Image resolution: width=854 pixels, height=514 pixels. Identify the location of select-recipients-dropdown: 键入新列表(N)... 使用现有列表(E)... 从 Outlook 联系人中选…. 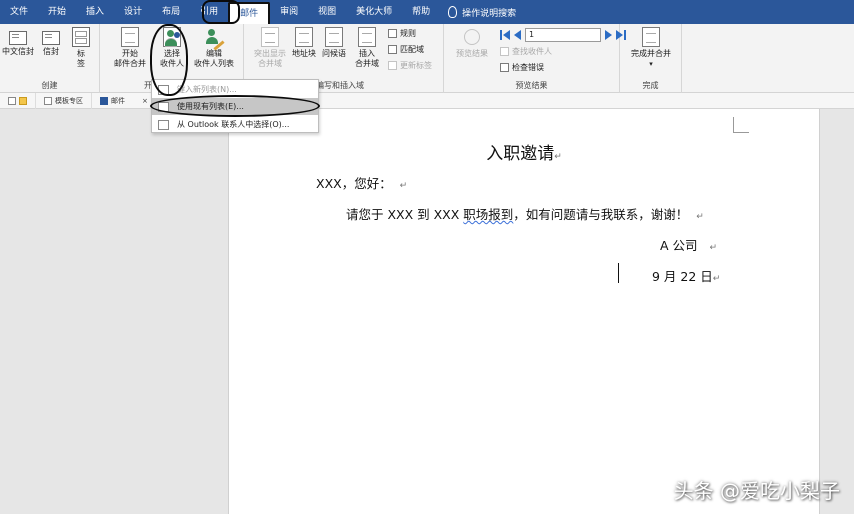
(235, 106).